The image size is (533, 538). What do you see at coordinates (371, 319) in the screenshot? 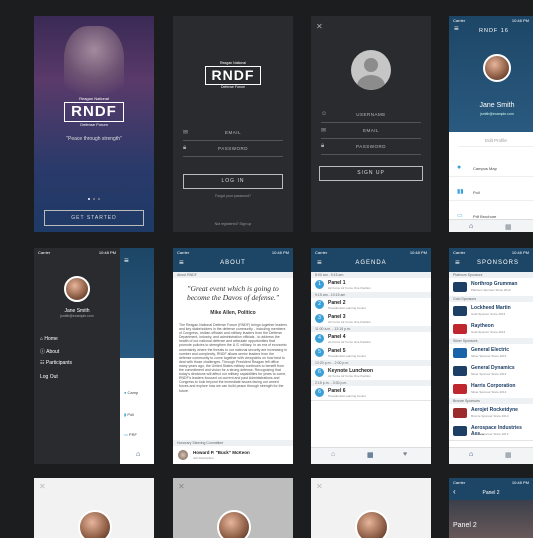
I see `agenda-item: 3 Panel 3 Air Force Air Force One Pavilion` at bounding box center [371, 319].